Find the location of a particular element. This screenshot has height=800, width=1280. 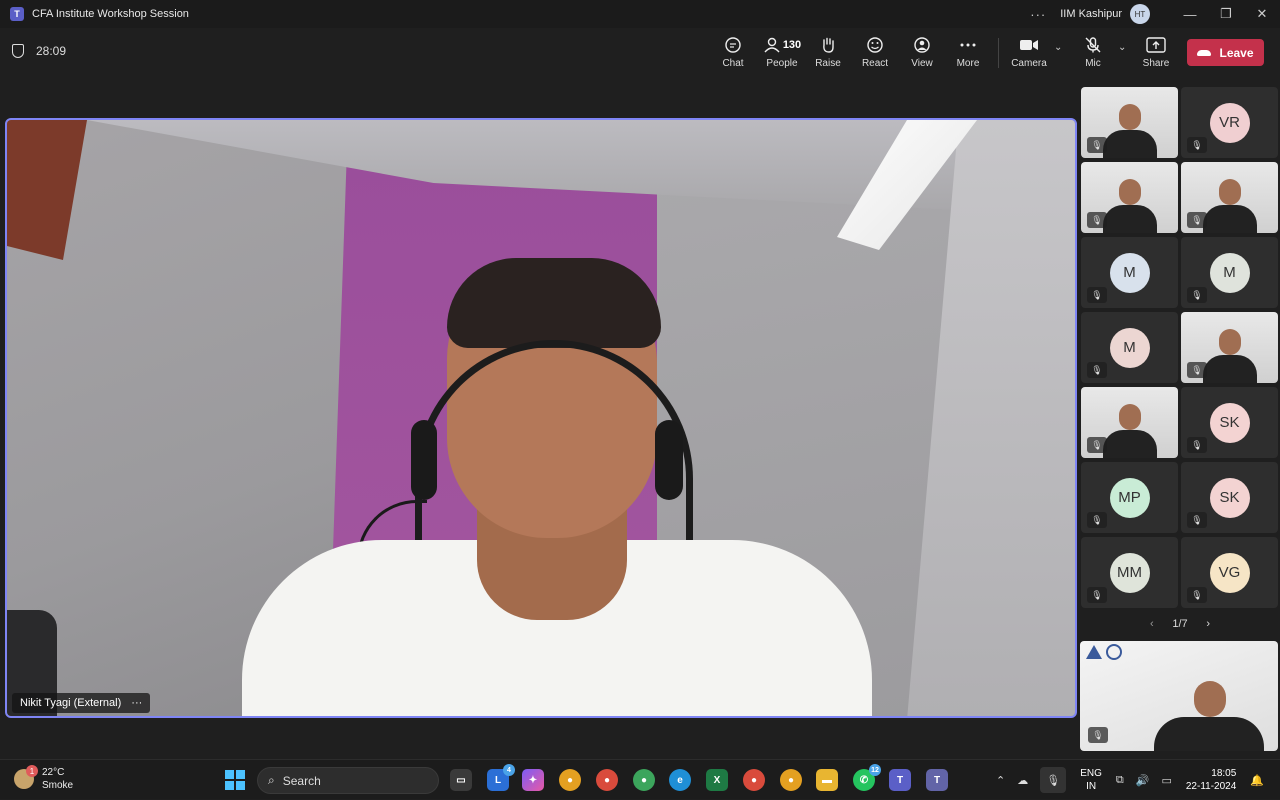

weather-widget: 1 22°C Smoke is located at coordinates (44, 778).